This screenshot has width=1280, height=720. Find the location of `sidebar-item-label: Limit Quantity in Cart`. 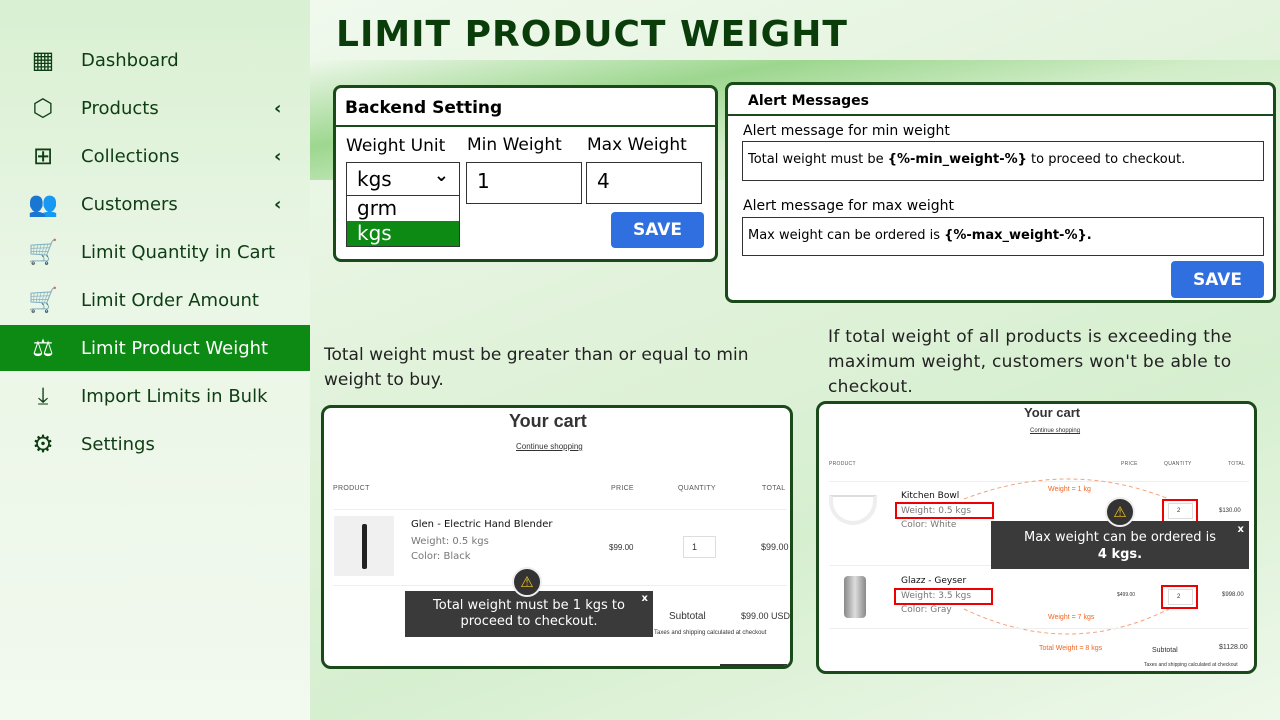

sidebar-item-label: Limit Quantity in Cart is located at coordinates (178, 252).